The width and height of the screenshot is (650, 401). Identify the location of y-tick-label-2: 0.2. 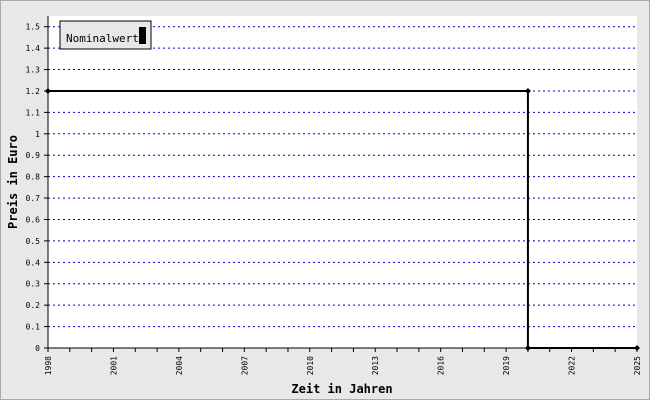
(33, 305).